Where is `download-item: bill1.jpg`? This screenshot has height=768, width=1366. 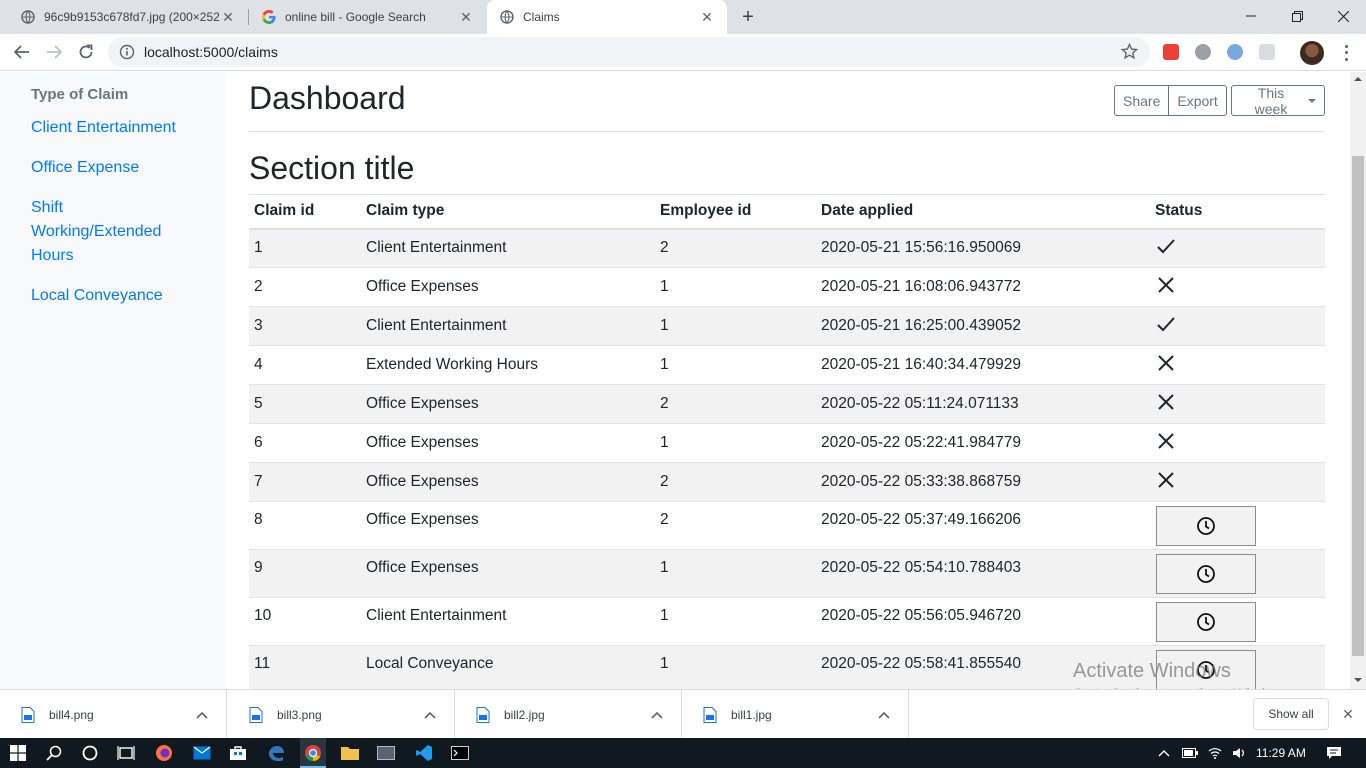
download-item: bill1.jpg is located at coordinates (795, 714).